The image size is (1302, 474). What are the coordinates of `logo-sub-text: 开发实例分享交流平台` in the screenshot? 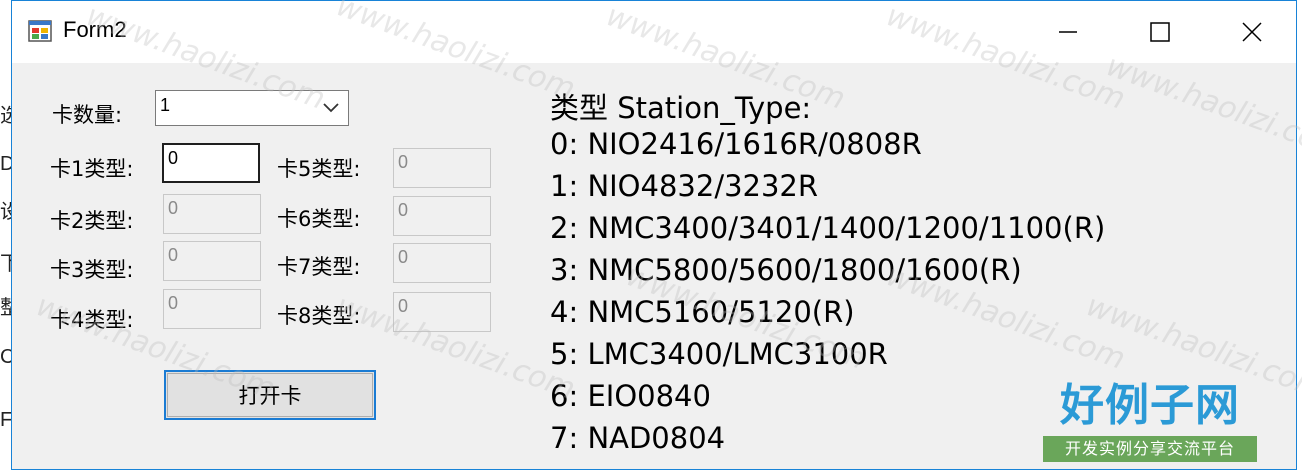 It's located at (1150, 449).